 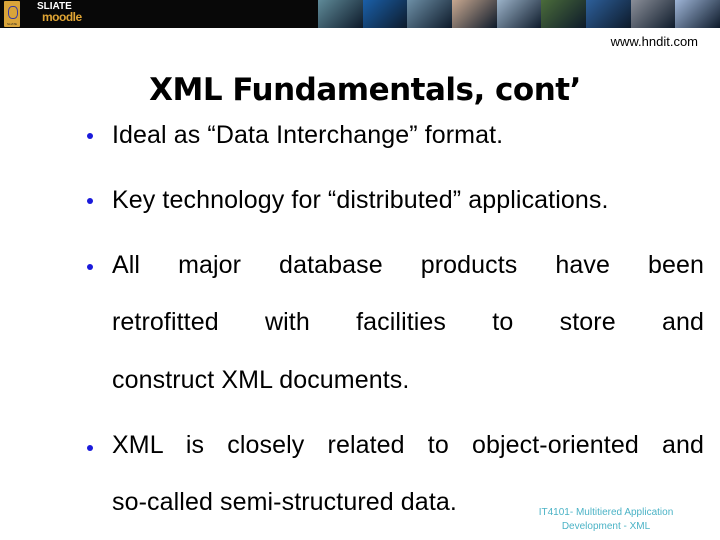 What do you see at coordinates (697, 14) in the screenshot?
I see `eye-closeup-photo` at bounding box center [697, 14].